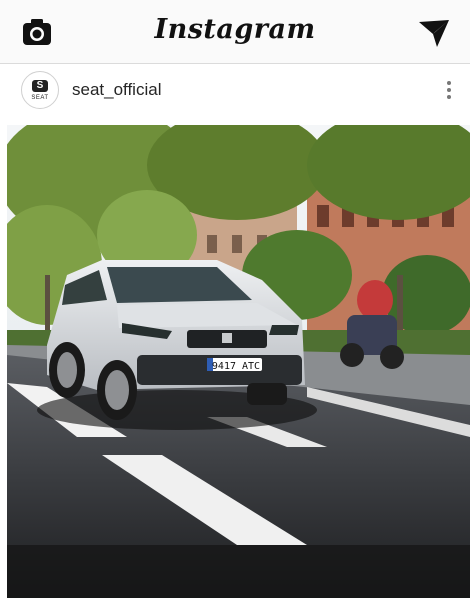  Describe the element at coordinates (116, 90) in the screenshot. I see `post-username: seat_official` at that location.